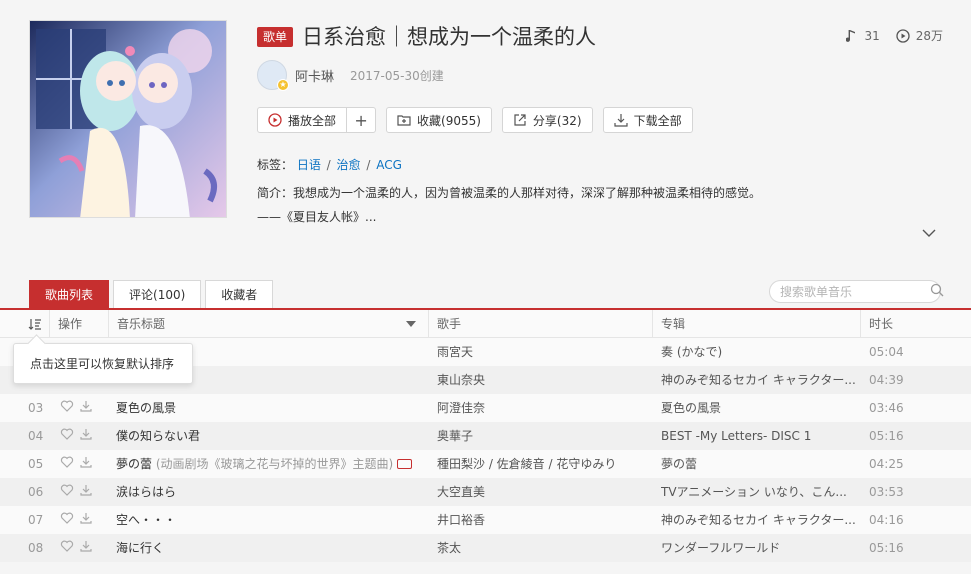 The width and height of the screenshot is (971, 574). What do you see at coordinates (542, 492) in the screenshot?
I see `song-artist: 大空直美` at bounding box center [542, 492].